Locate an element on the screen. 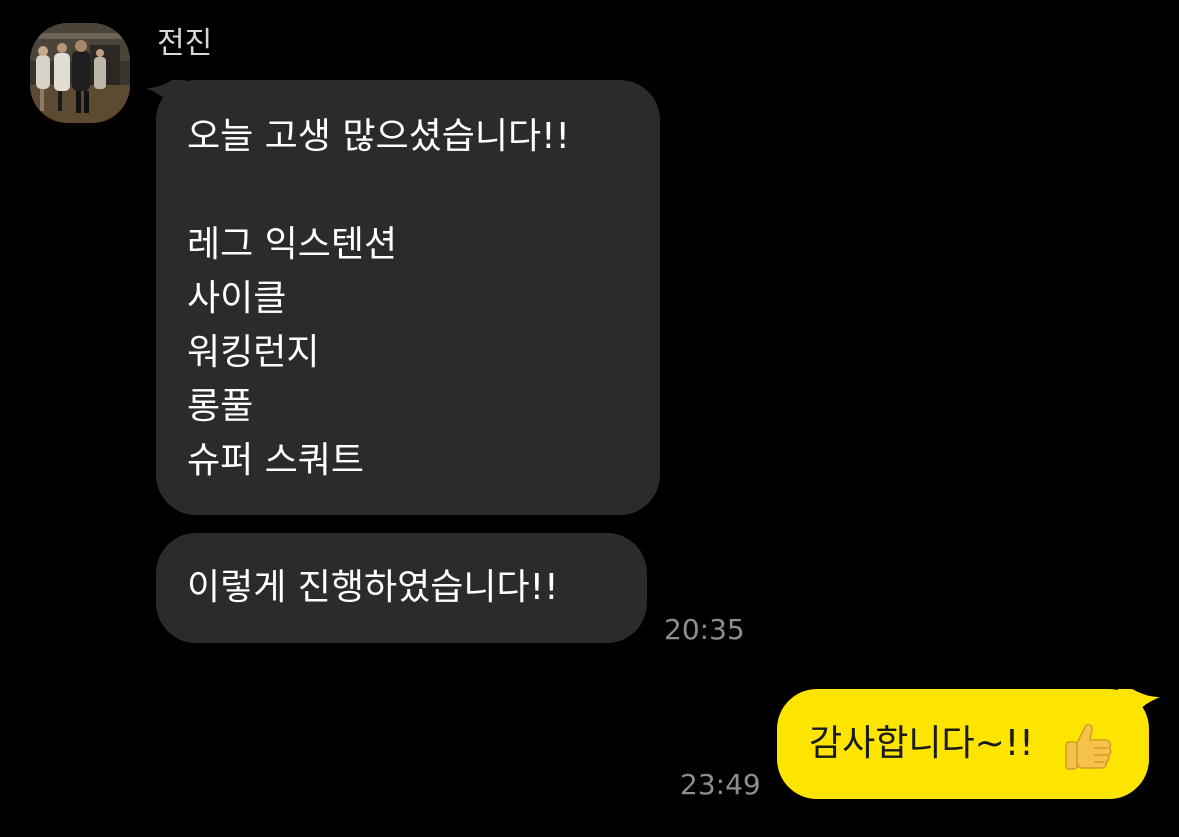  outgoing-message-bubble: 감사합니다~!! is located at coordinates (963, 744).